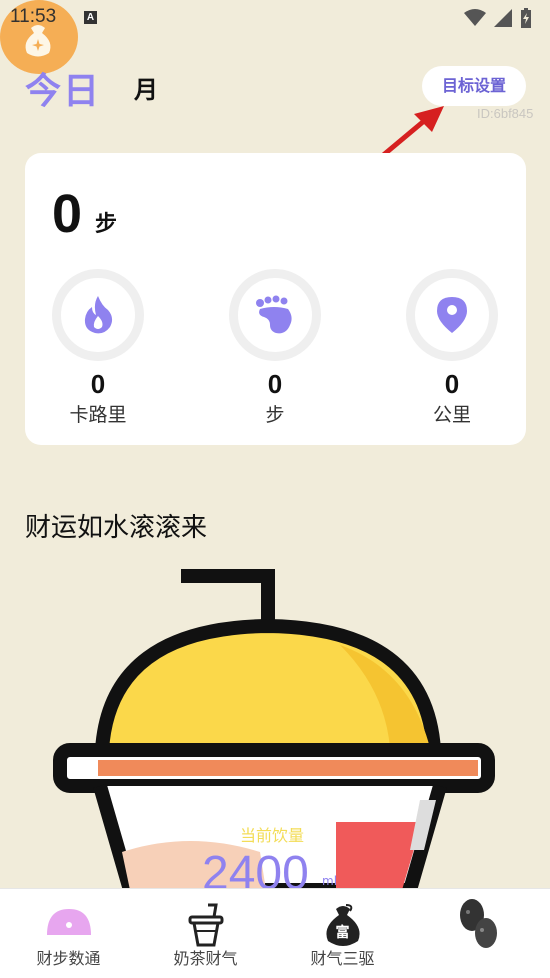 The height and width of the screenshot is (978, 550). Describe the element at coordinates (38, 41) in the screenshot. I see `money-bag-icon` at that location.